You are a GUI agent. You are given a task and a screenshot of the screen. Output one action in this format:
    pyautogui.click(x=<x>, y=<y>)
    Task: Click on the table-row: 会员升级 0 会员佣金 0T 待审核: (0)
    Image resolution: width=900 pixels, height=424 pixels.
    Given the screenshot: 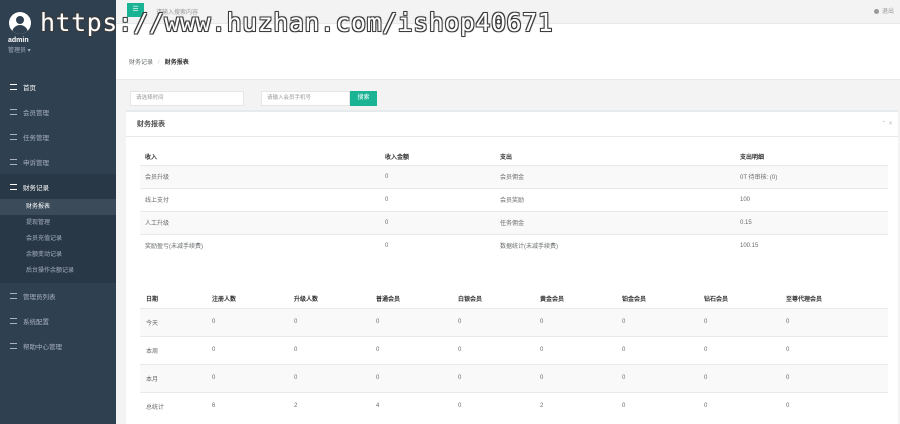 What is the action you would take?
    pyautogui.click(x=514, y=176)
    